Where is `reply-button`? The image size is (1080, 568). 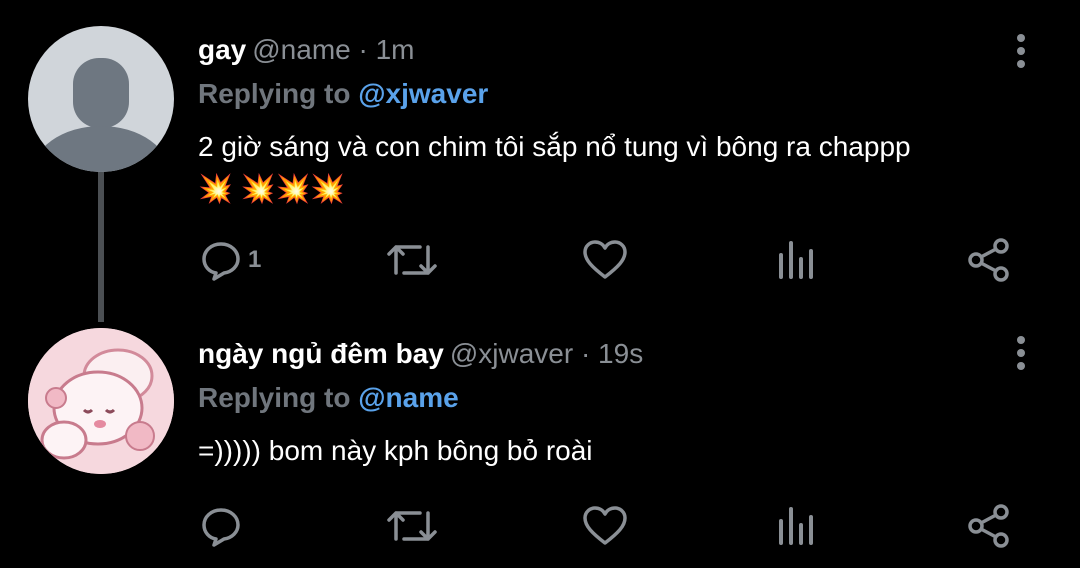
reply-button is located at coordinates (221, 526).